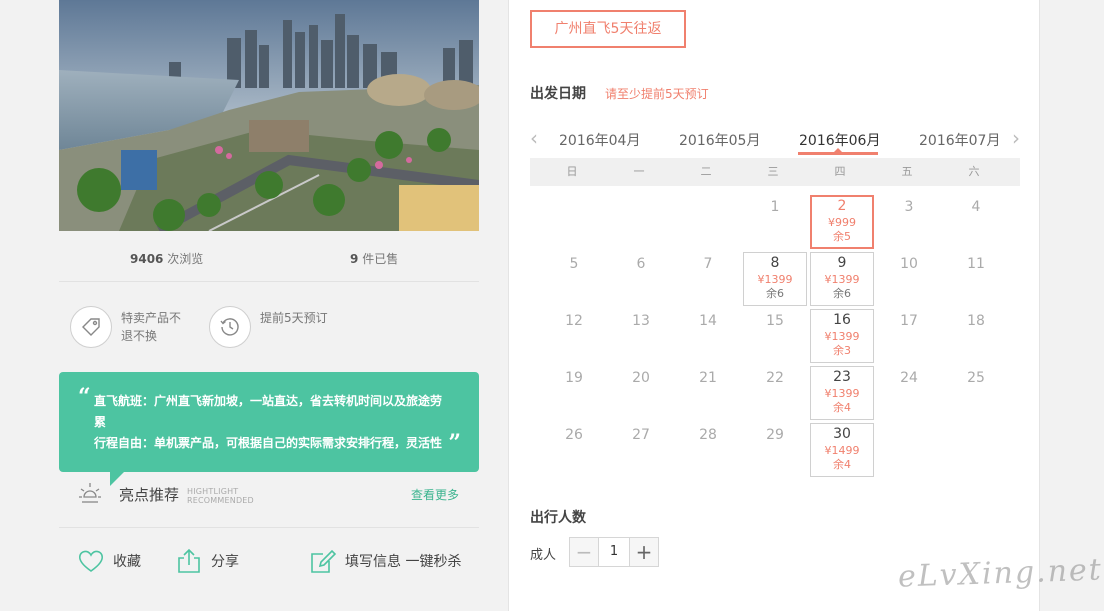 The image size is (1104, 611). I want to click on increment-button: +, so click(643, 552).